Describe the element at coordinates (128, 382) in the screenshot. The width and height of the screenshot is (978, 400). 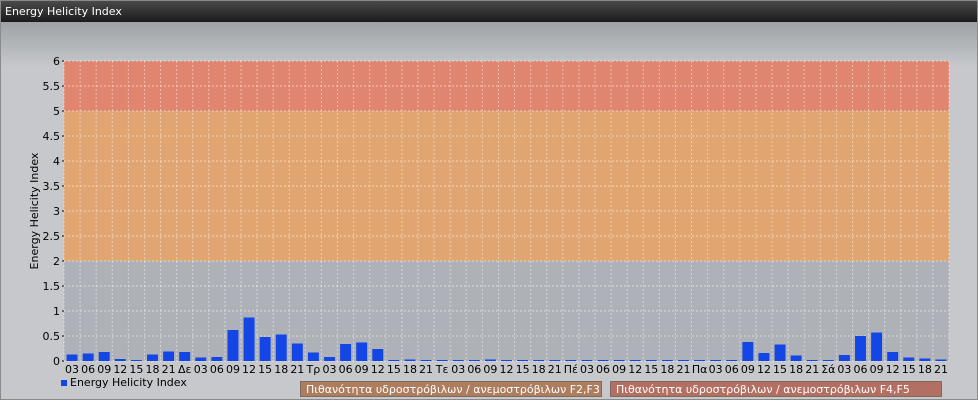
I see `legend-series-label: Energy Helicity Index` at that location.